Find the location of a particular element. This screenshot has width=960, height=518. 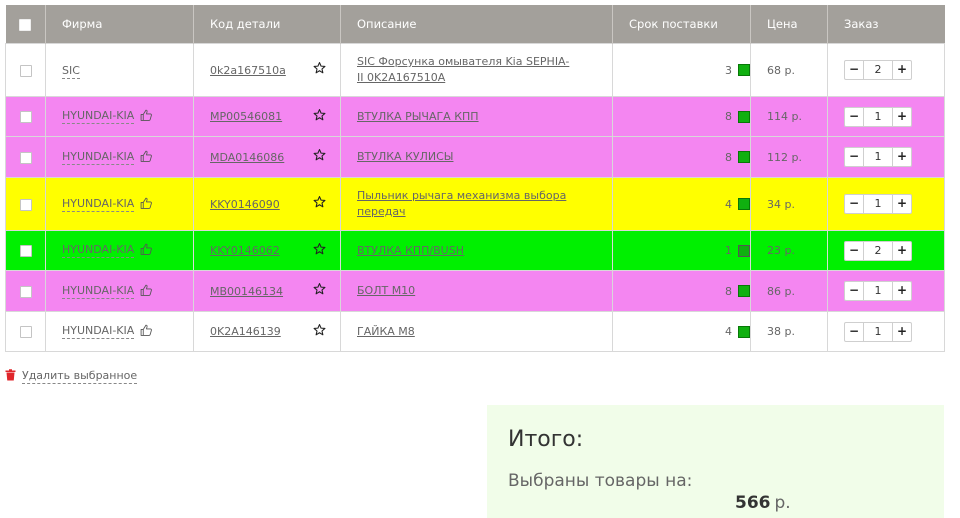

part-code-link: MDA0146086 is located at coordinates (247, 157).